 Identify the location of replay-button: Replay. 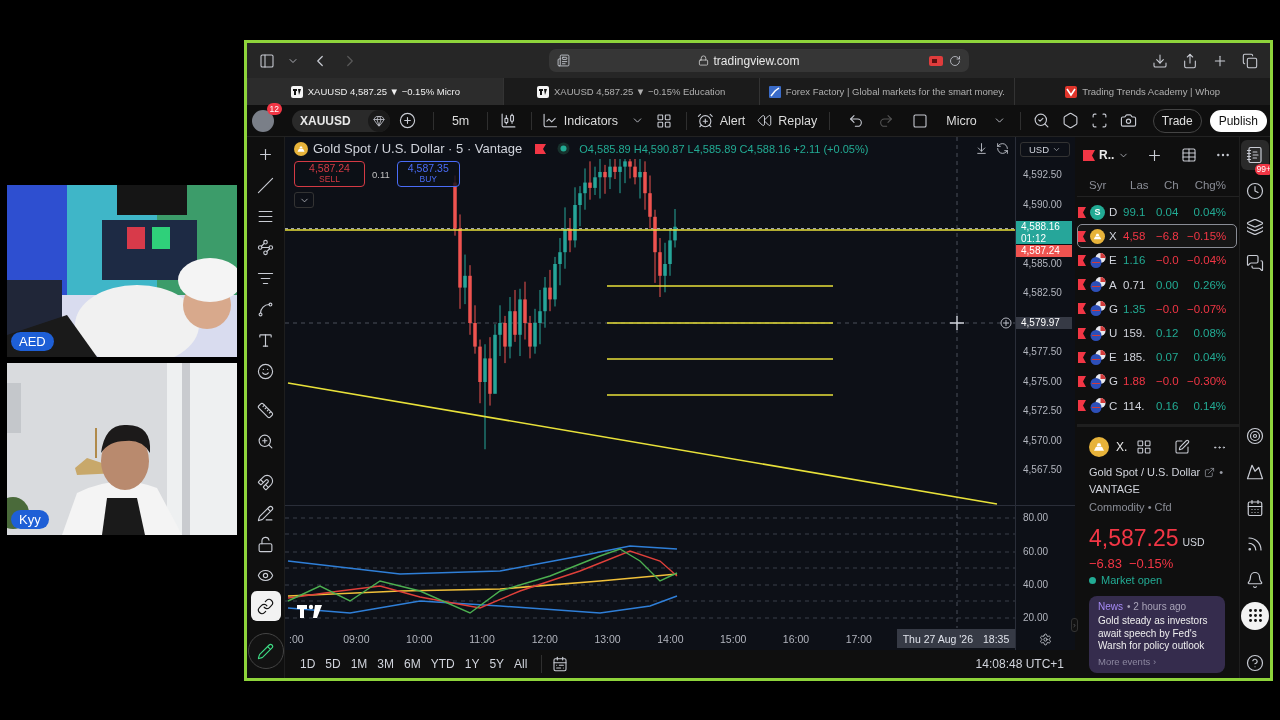
(798, 120).